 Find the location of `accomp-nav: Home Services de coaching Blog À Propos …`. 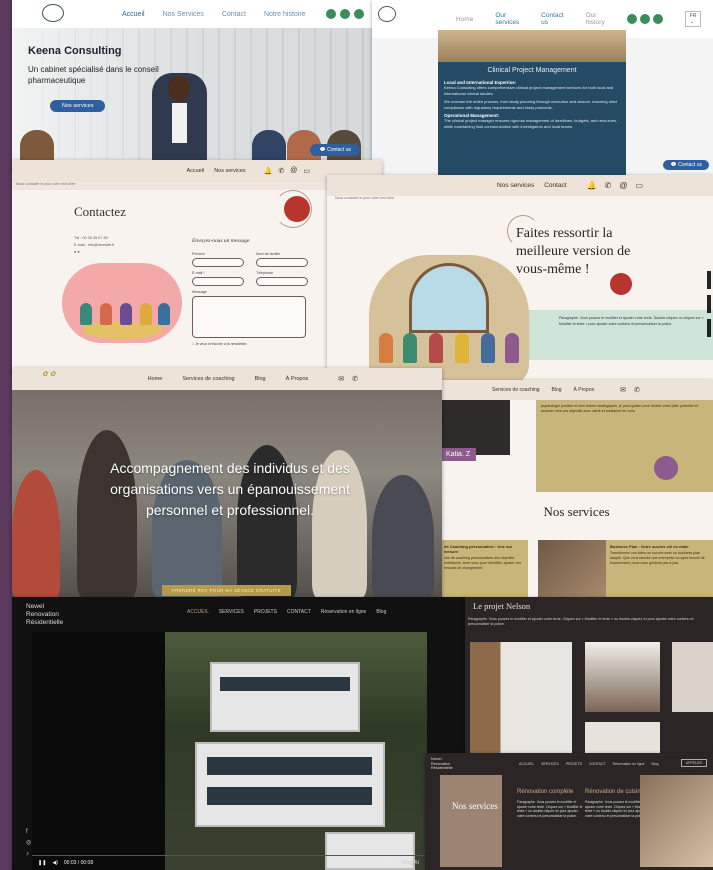

accomp-nav: Home Services de coaching Blog À Propos … is located at coordinates (227, 379).